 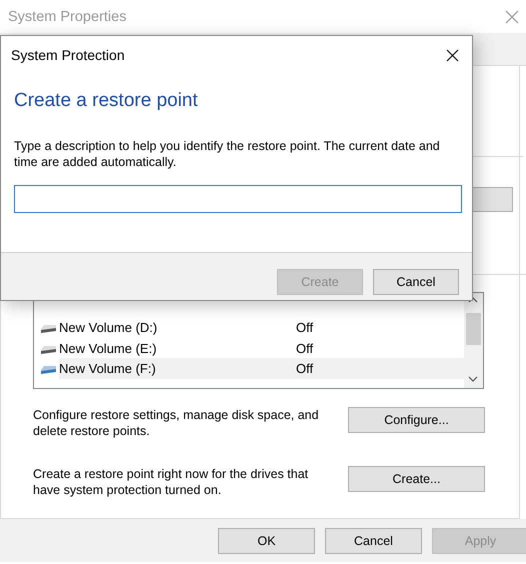 What do you see at coordinates (452, 55) in the screenshot?
I see `close-icon` at bounding box center [452, 55].